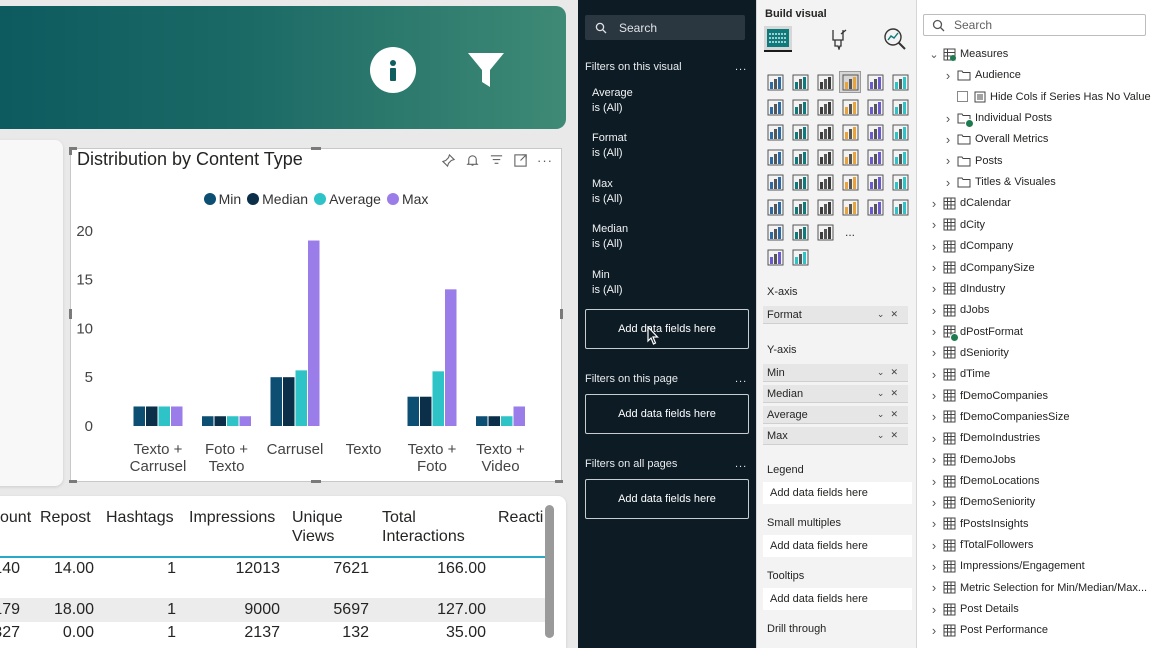 The height and width of the screenshot is (648, 1152). What do you see at coordinates (775, 107) in the screenshot?
I see `line-chart-icon` at bounding box center [775, 107].